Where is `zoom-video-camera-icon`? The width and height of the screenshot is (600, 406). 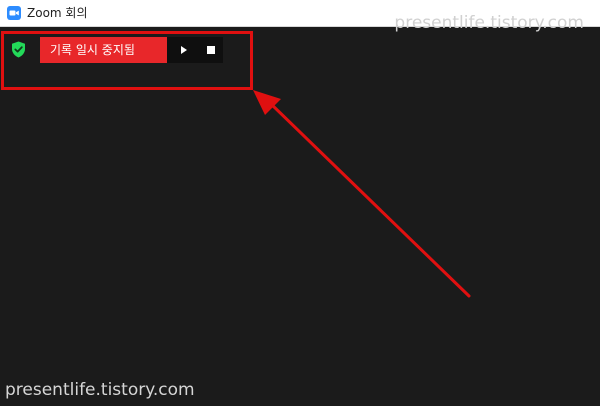
zoom-video-camera-icon is located at coordinates (14, 13).